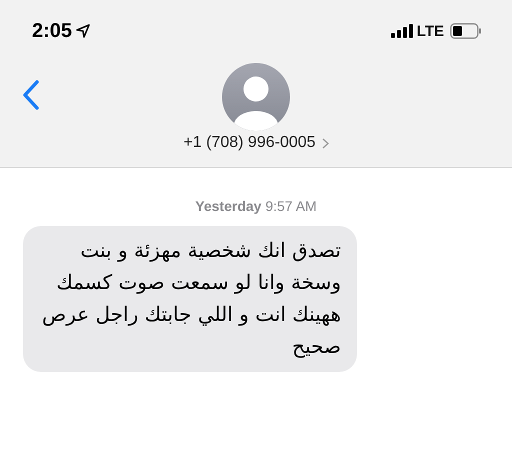 The height and width of the screenshot is (465, 512). I want to click on contact-number: +1 (708) 996-0005, so click(256, 143).